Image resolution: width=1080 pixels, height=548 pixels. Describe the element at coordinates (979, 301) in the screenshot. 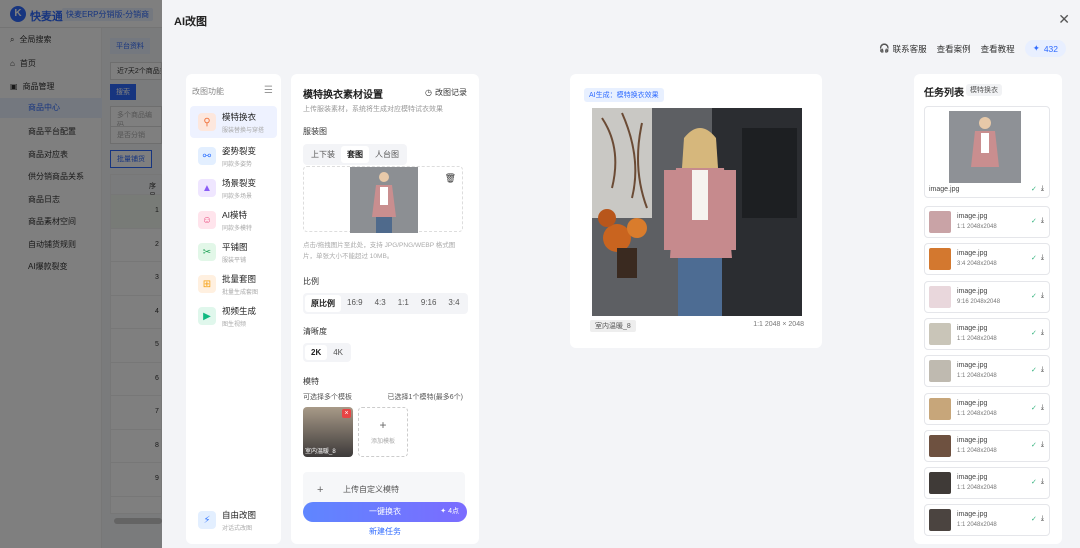

I see `task-resolution: 9:16 2048x2048` at that location.